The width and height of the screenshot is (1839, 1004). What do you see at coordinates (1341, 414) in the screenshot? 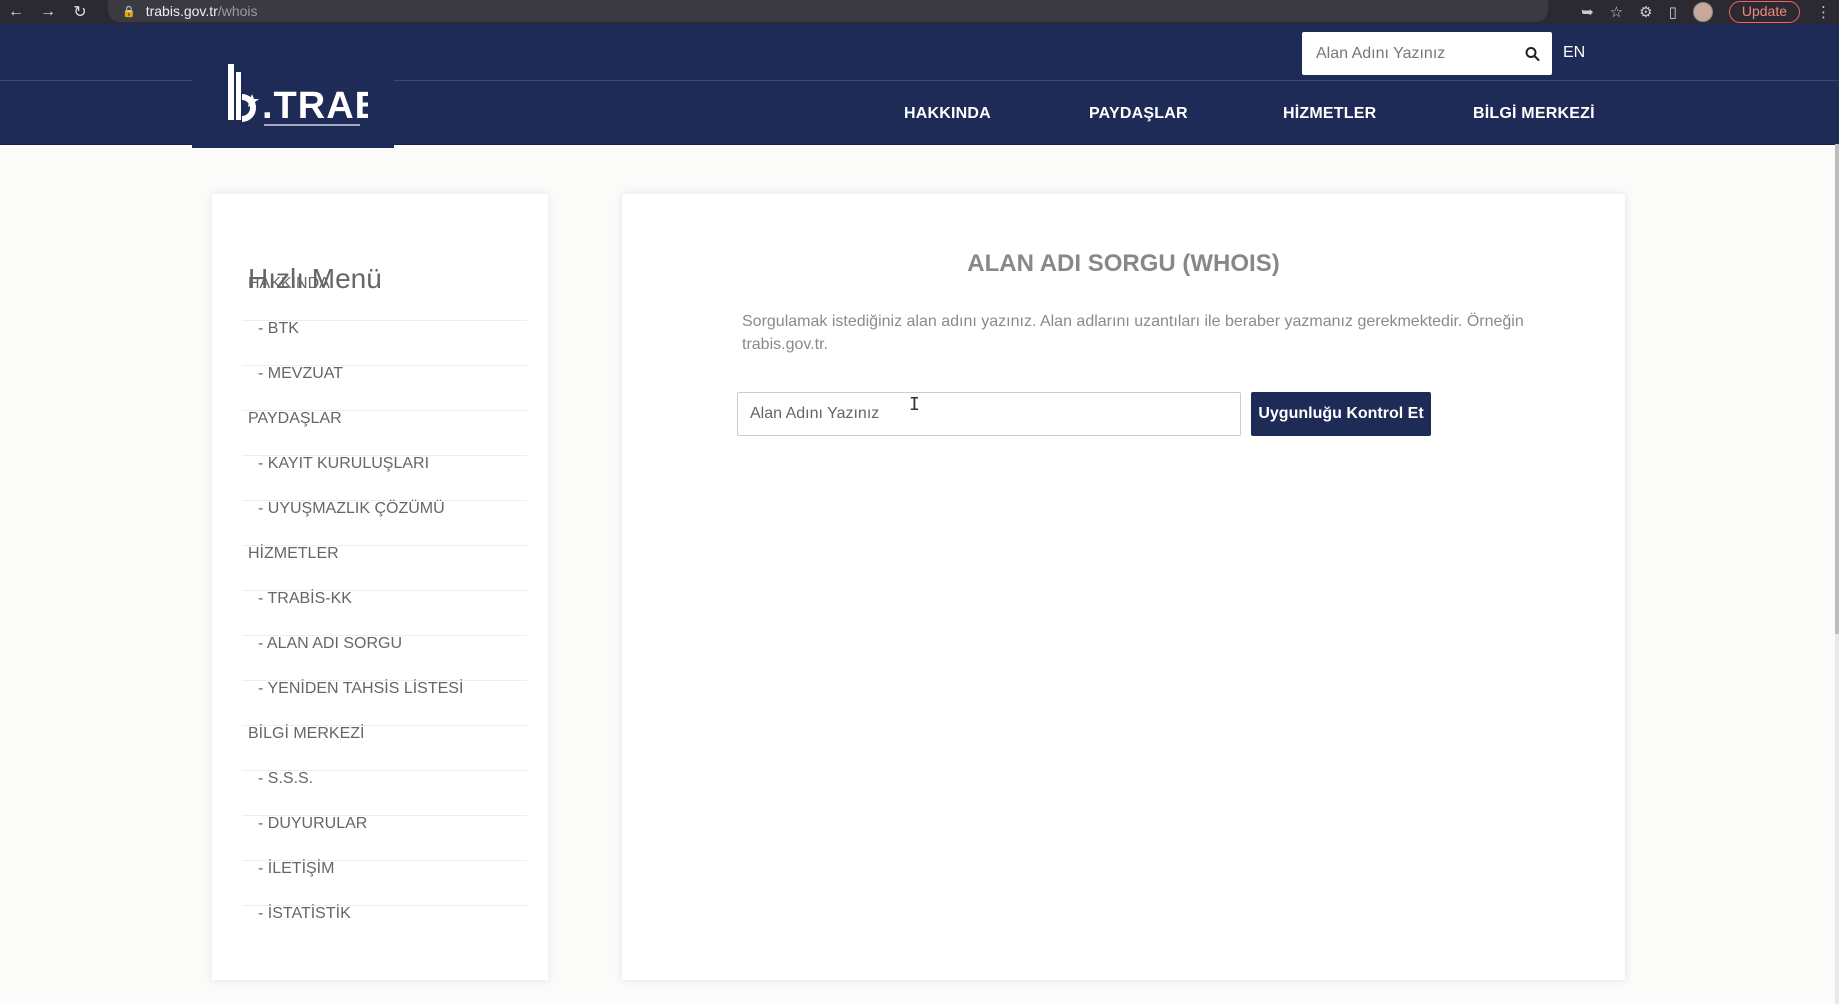
I see `check-availability-button: Uygunluğu Kontrol Et` at bounding box center [1341, 414].